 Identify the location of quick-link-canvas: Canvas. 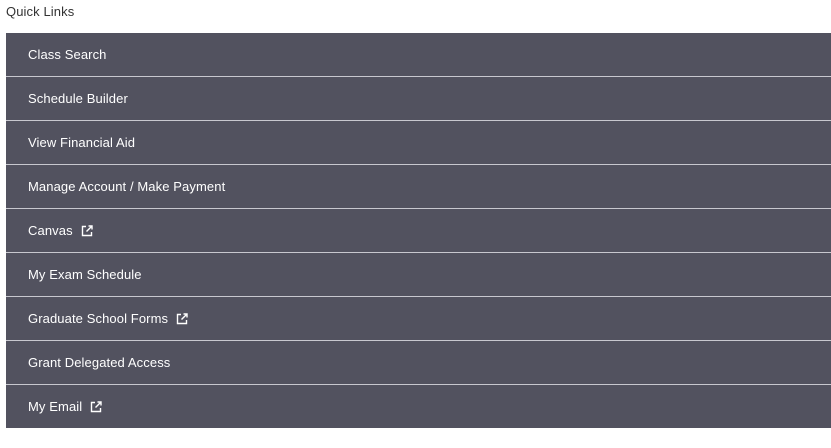
(418, 231).